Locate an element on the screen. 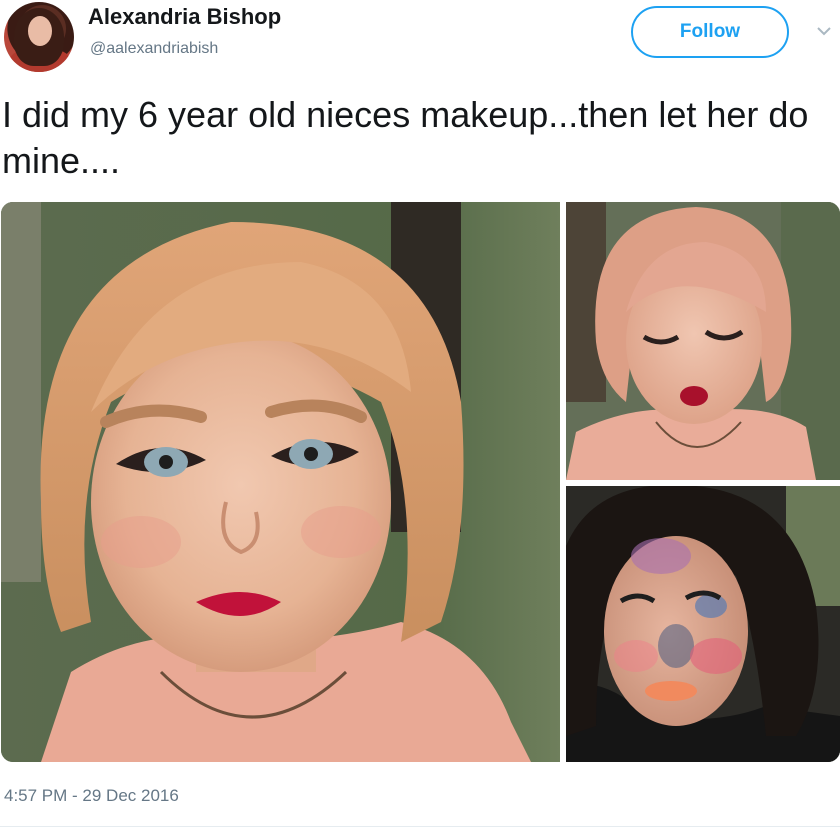 This screenshot has height=832, width=840. photo-niece-pout-image is located at coordinates (703, 341).